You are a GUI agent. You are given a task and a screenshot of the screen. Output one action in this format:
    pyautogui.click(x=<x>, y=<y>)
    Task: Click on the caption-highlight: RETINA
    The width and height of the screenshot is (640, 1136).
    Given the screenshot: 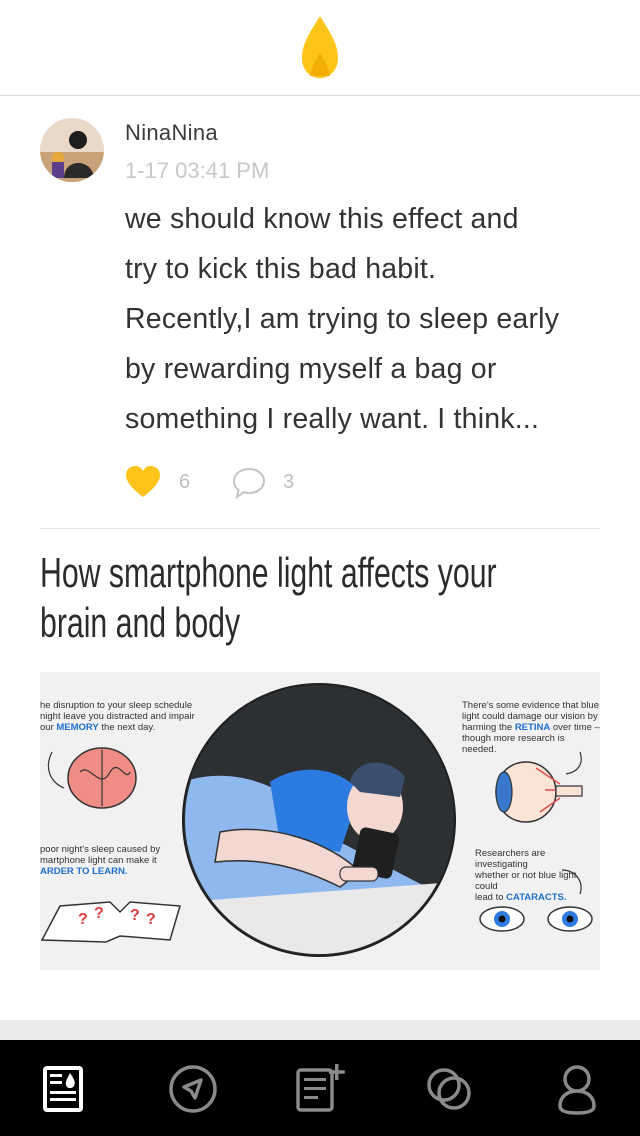 What is the action you would take?
    pyautogui.click(x=532, y=727)
    